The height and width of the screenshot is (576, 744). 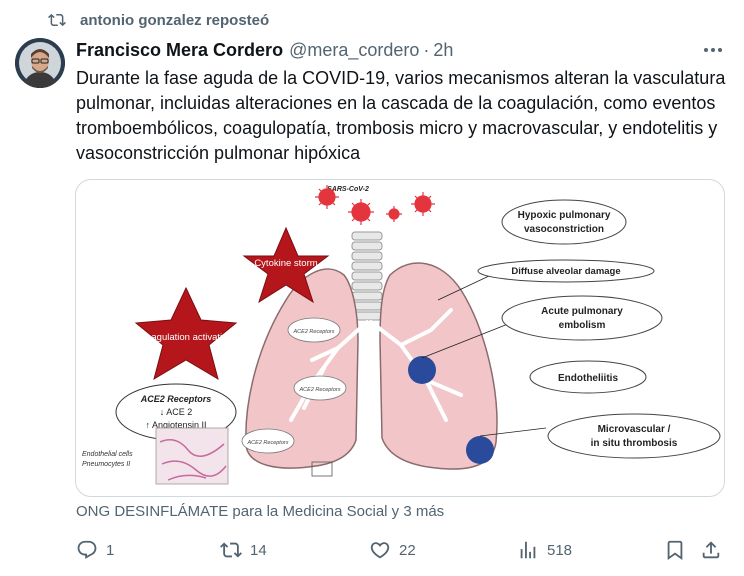 I want to click on thrombosis-clot, so click(x=480, y=450).